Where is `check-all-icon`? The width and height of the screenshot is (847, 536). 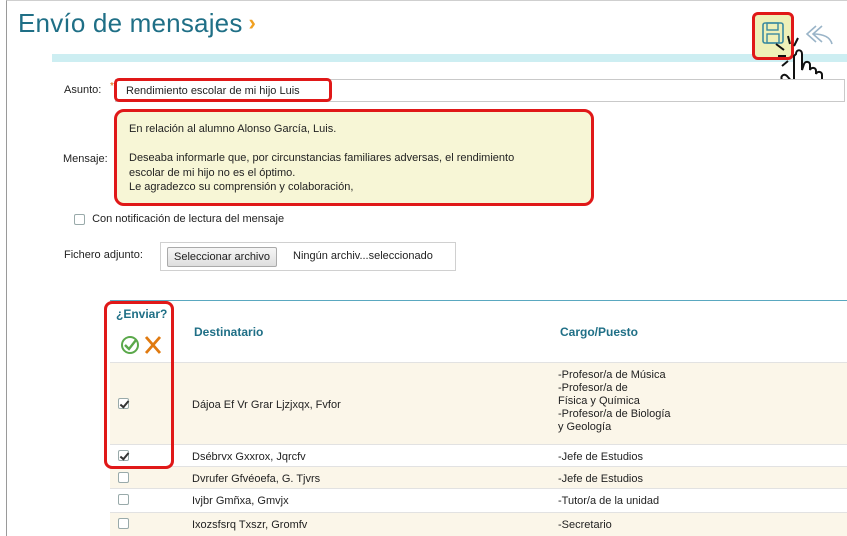 check-all-icon is located at coordinates (130, 345).